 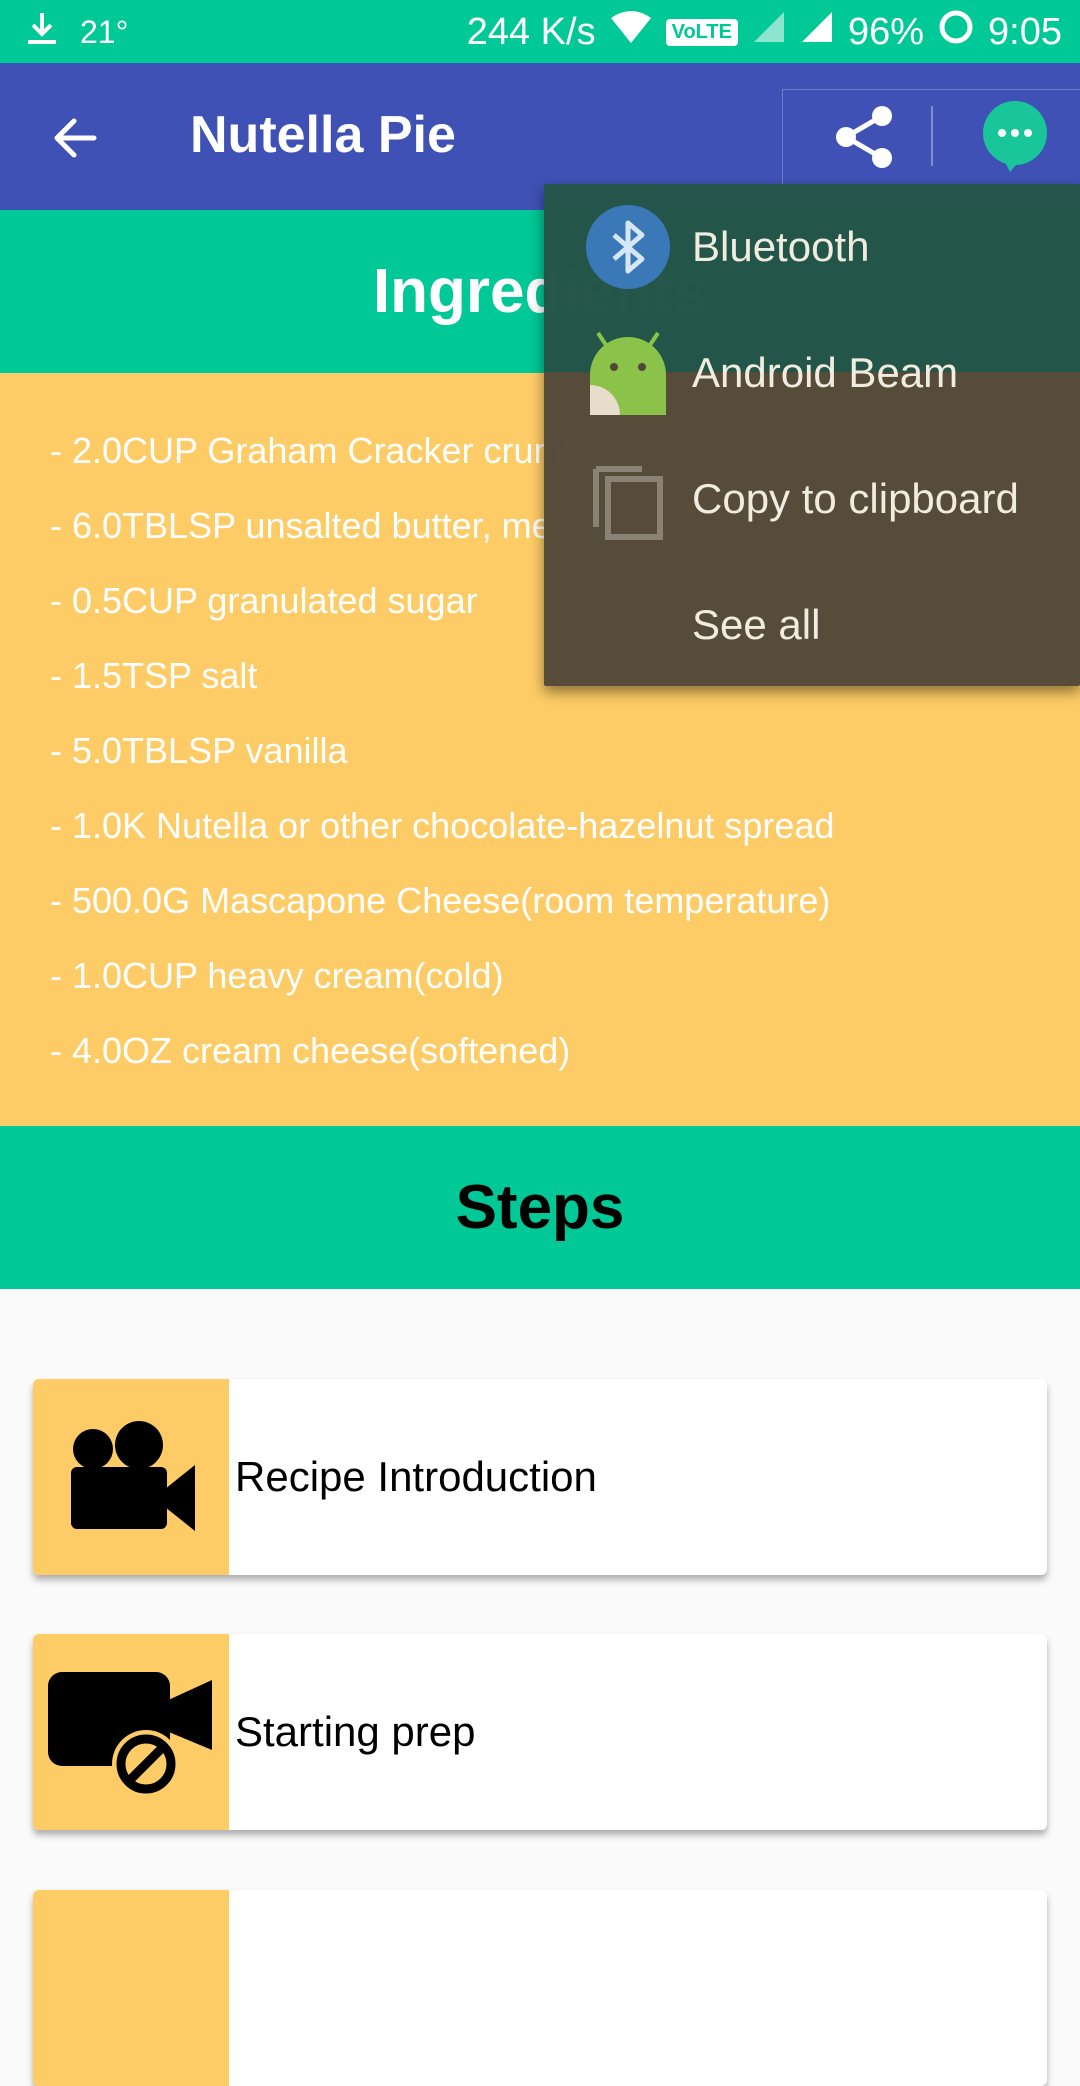 I want to click on share-menu: Bluetooth Android Beam Copy to clipboard, so click(x=812, y=435).